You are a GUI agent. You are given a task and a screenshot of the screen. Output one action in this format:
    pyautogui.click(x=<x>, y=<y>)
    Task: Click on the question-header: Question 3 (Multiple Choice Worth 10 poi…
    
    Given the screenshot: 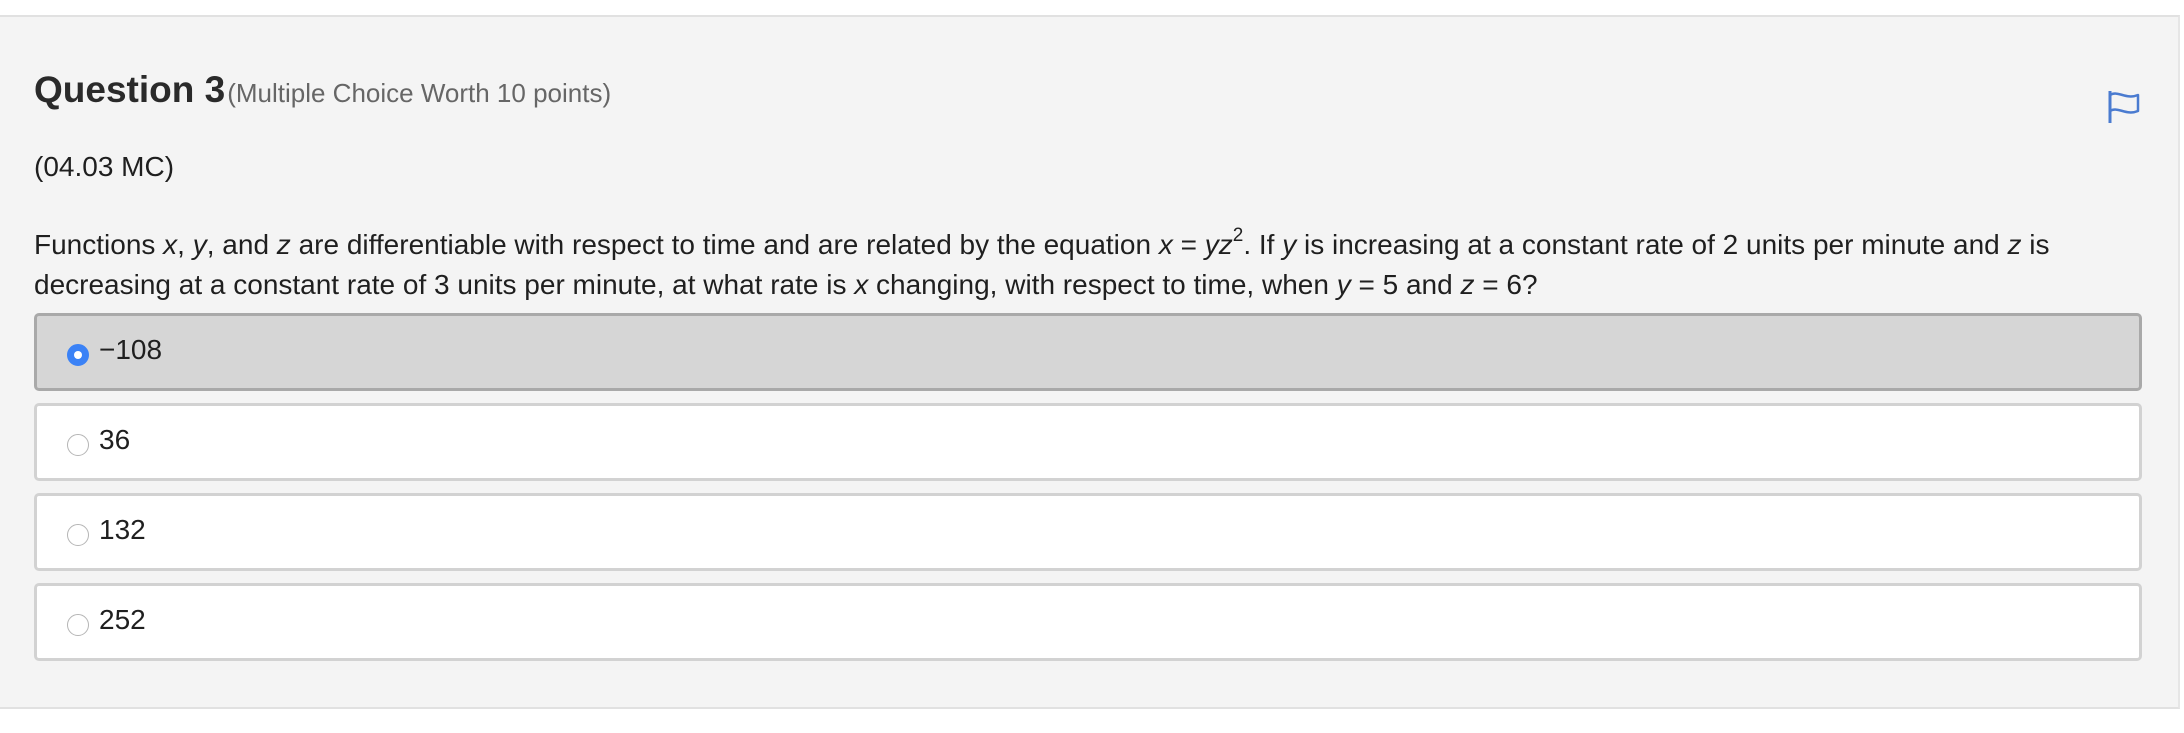 What is the action you would take?
    pyautogui.click(x=322, y=92)
    